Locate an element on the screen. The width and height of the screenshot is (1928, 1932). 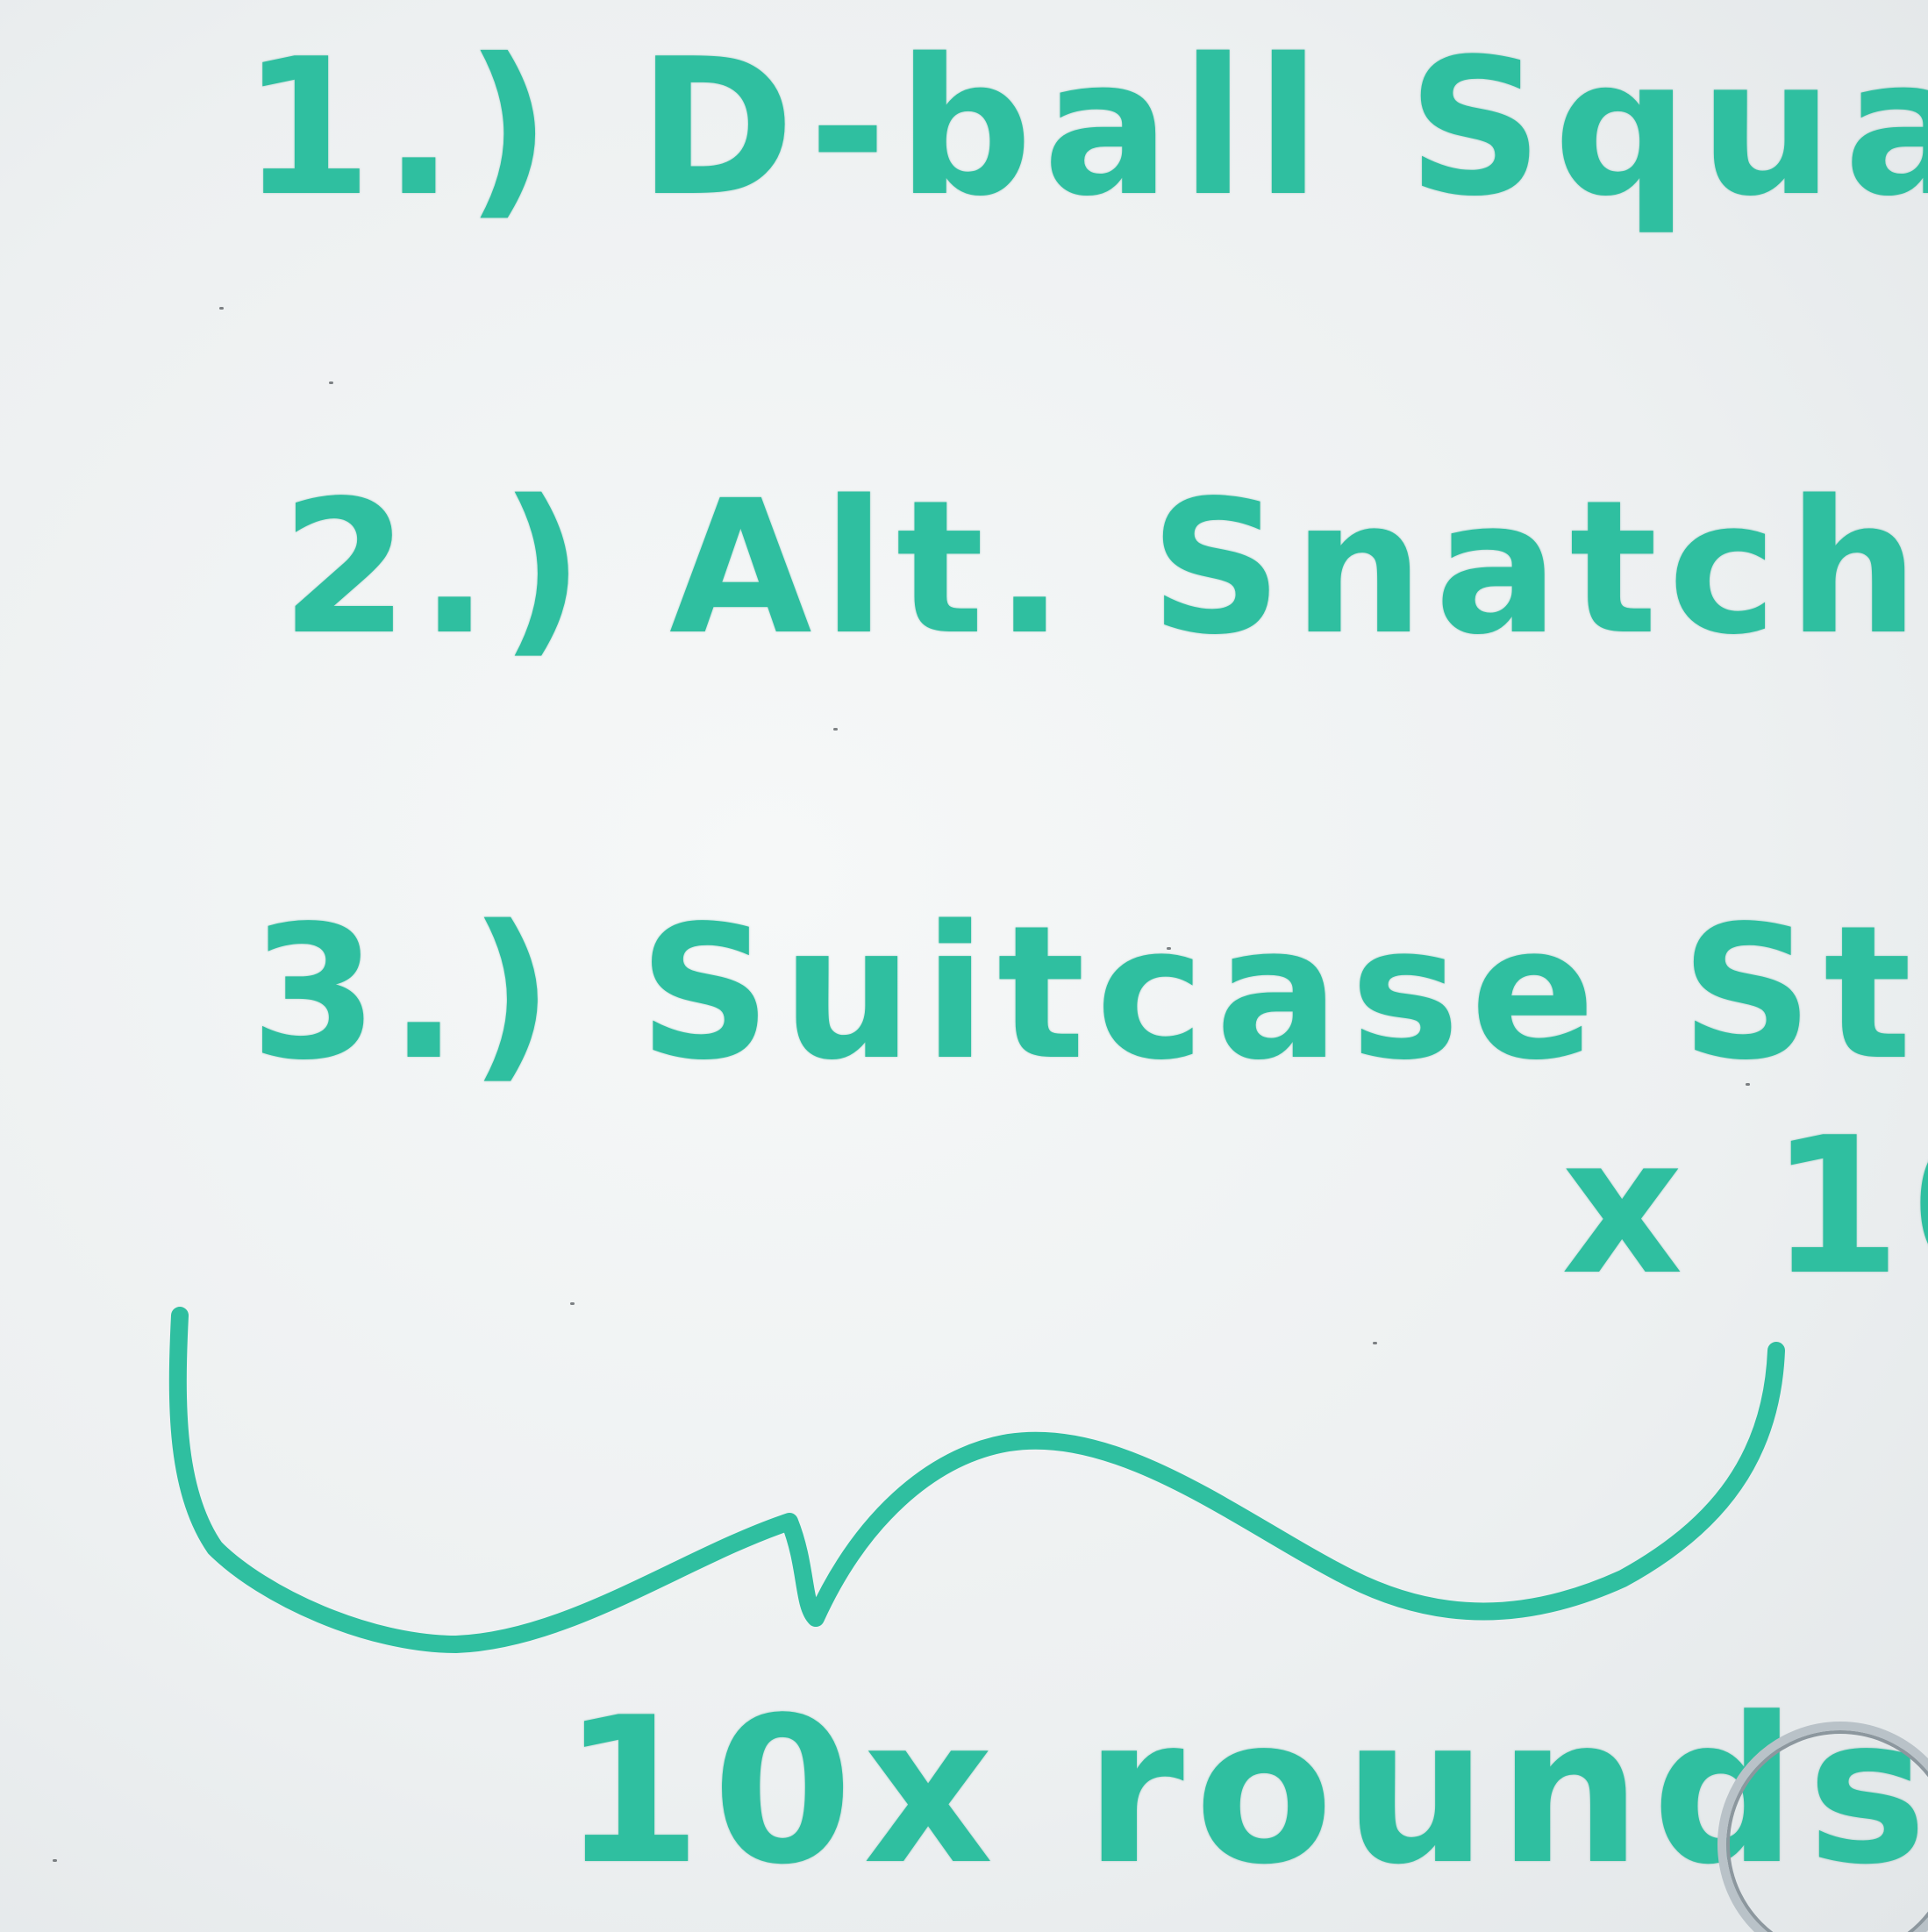
exercise-3-text: 3.) Suitcase Step-ups is located at coordinates (1089, 994).